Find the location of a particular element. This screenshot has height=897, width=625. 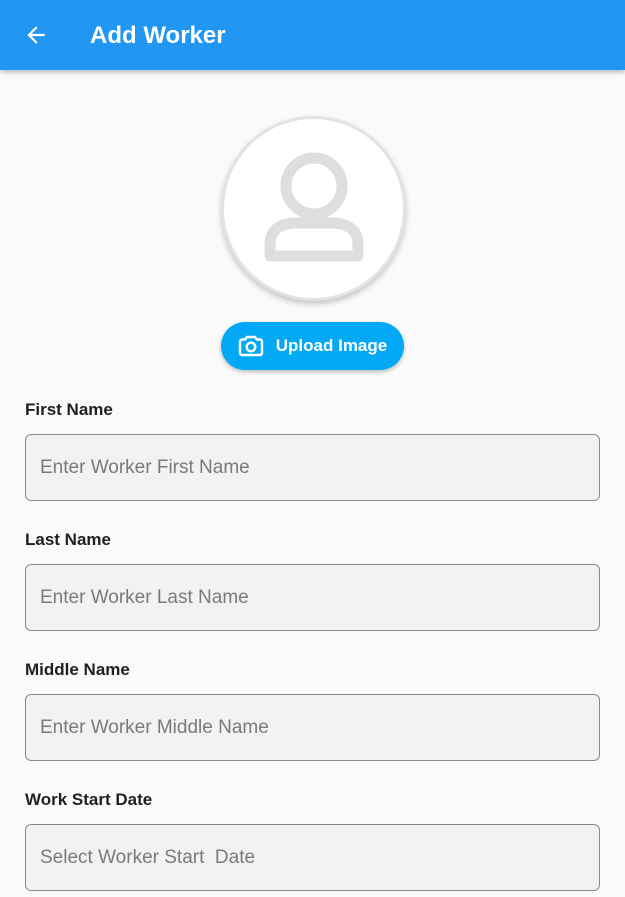

upload-image-button: Upload Image is located at coordinates (312, 346).